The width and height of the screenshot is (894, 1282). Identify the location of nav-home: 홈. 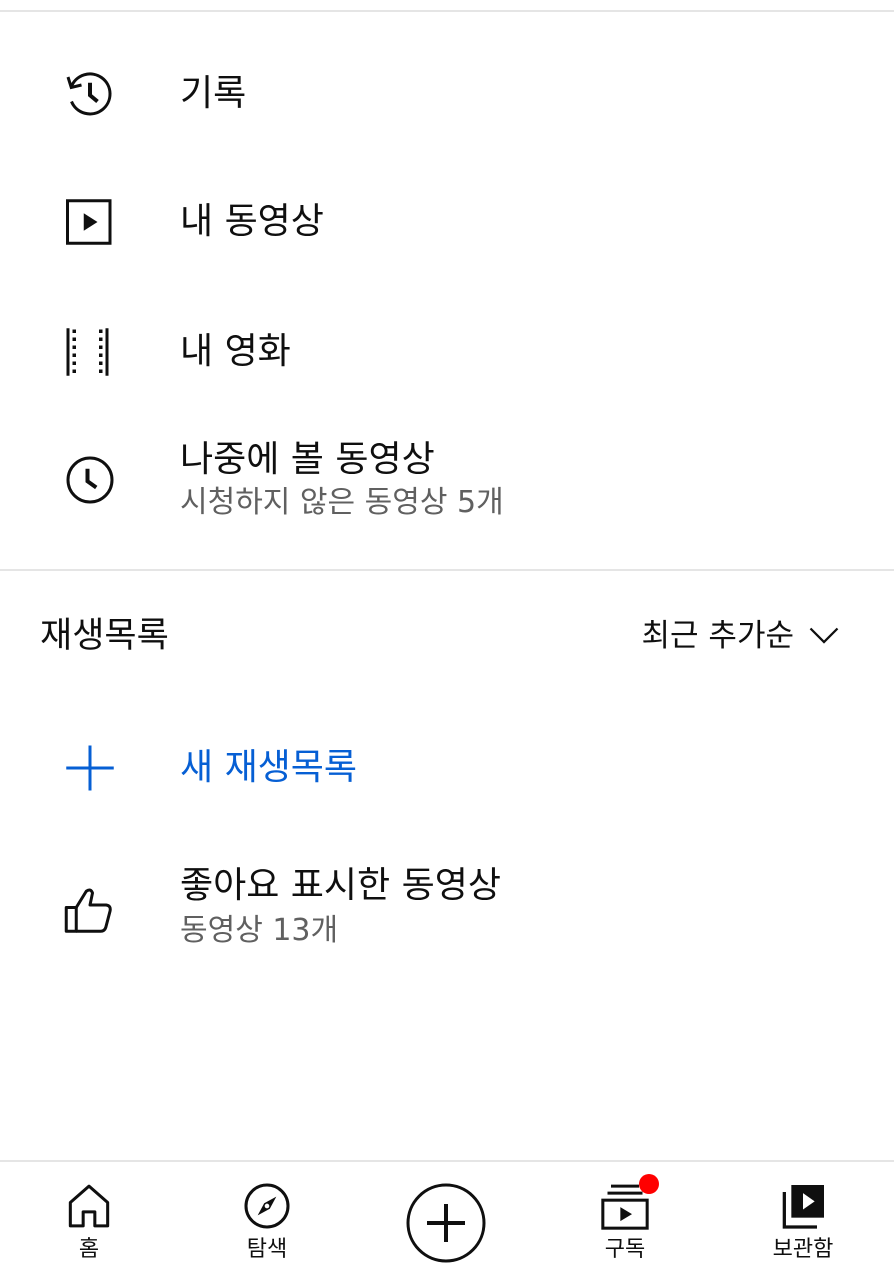
(89, 1221).